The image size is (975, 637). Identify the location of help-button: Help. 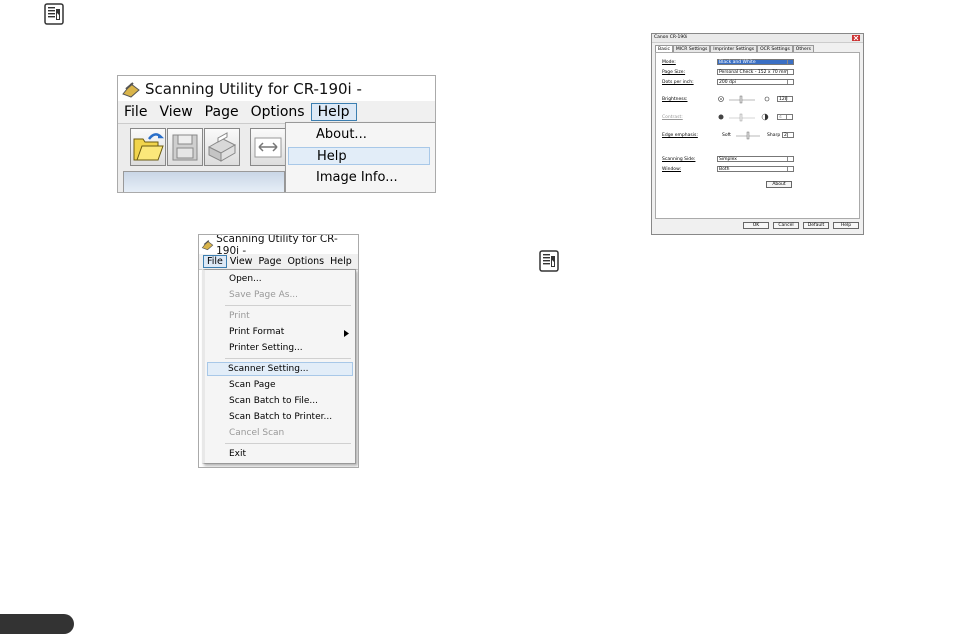
(846, 225).